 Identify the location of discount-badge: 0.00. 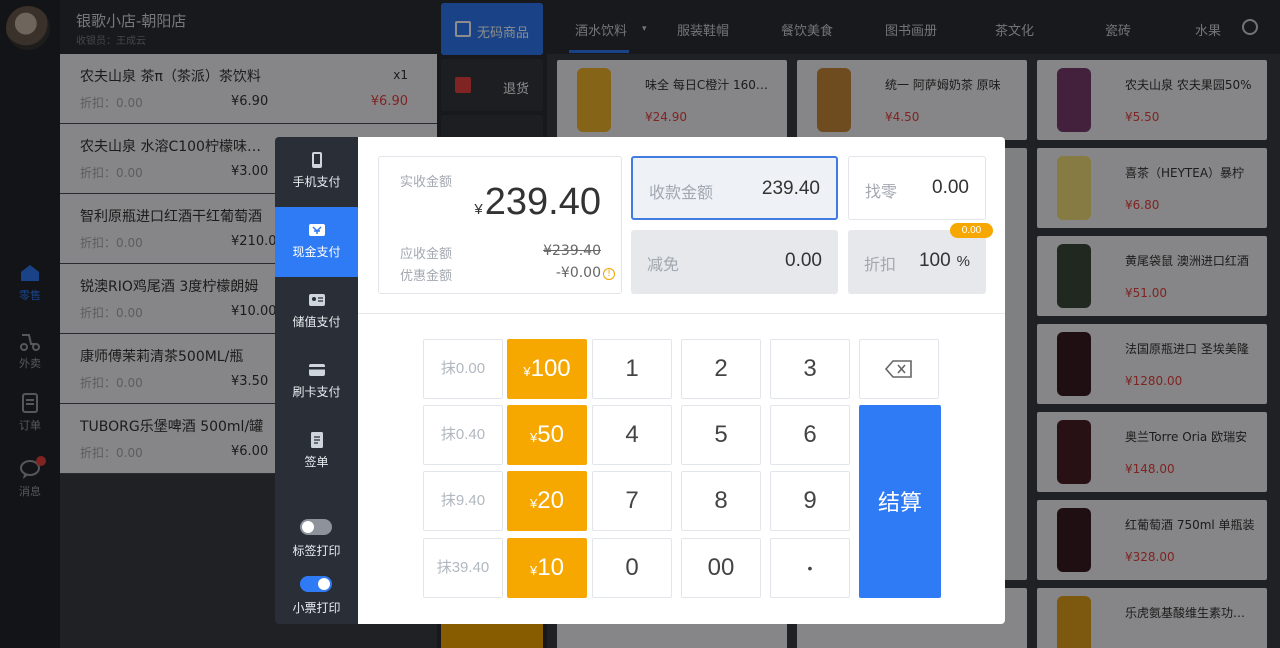
(971, 230).